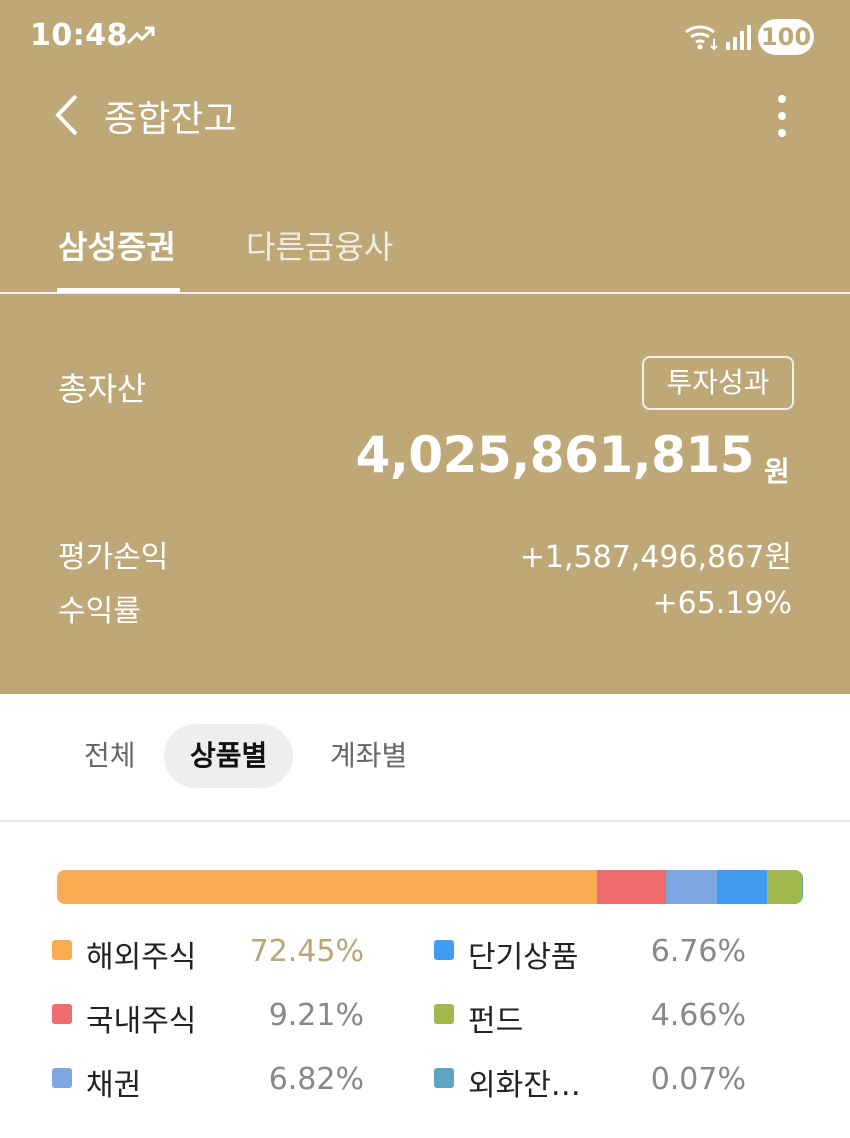 The image size is (850, 1138). What do you see at coordinates (738, 37) in the screenshot?
I see `signal-icon` at bounding box center [738, 37].